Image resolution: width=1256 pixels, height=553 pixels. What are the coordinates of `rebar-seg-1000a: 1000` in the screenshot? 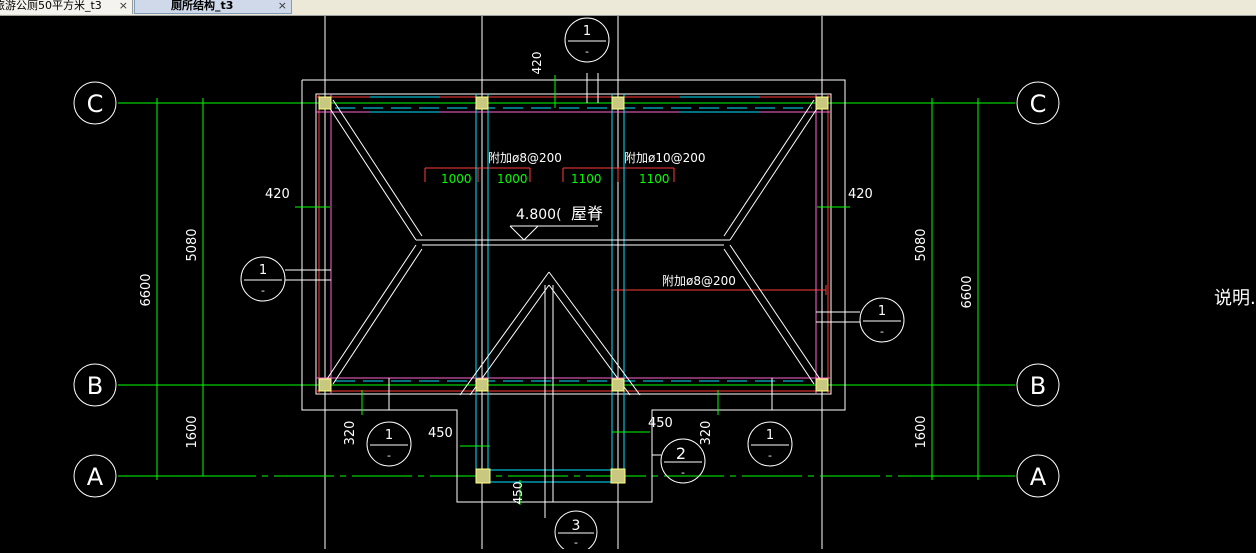 It's located at (456, 179).